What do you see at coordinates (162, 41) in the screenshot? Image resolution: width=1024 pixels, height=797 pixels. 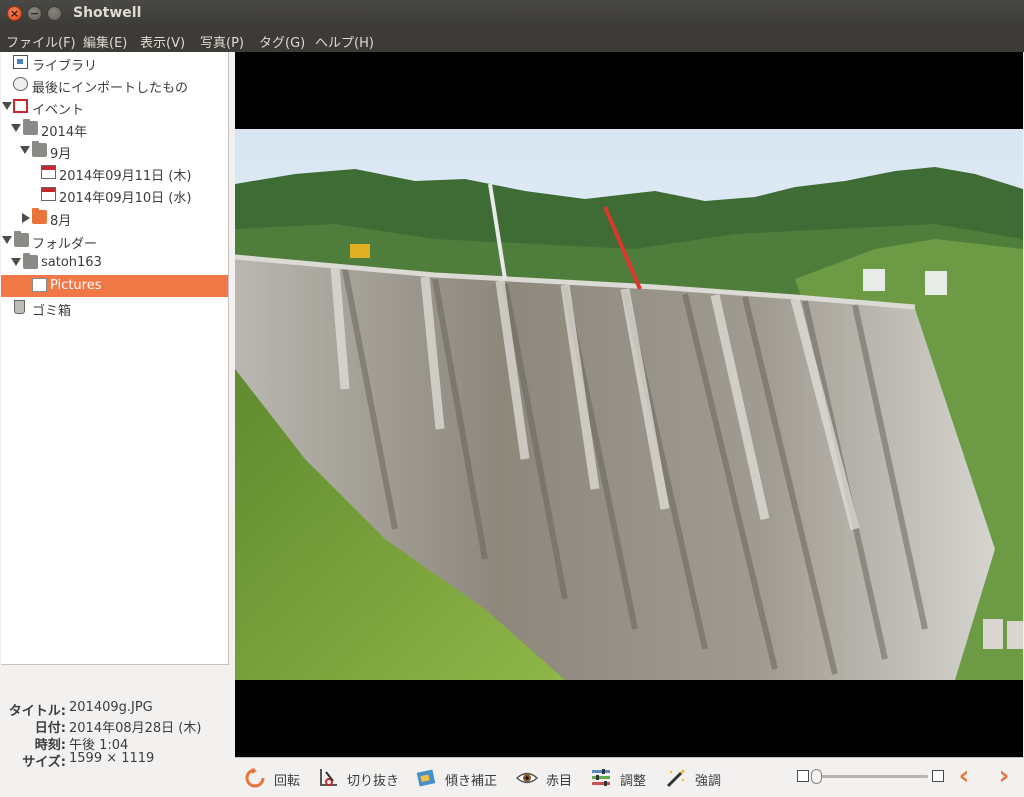 I see `menu-view: 表示(V)` at bounding box center [162, 41].